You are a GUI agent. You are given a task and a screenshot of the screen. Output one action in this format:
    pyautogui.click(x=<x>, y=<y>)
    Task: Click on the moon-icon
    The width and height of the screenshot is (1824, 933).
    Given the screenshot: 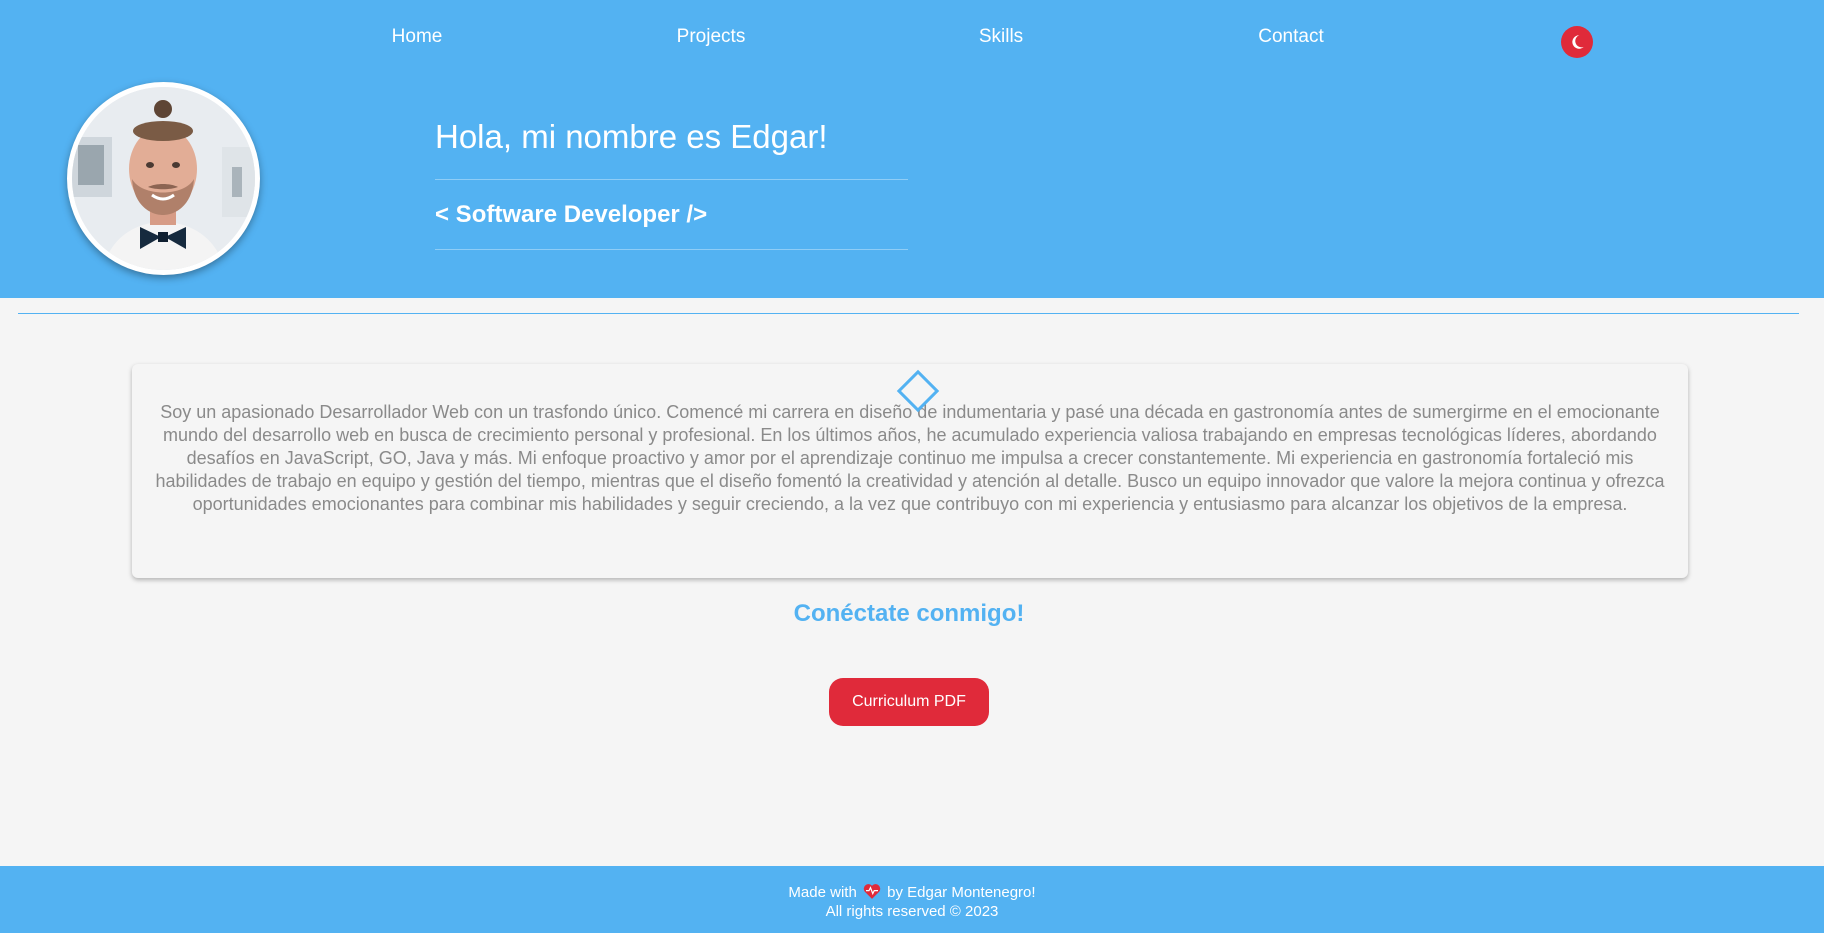 What is the action you would take?
    pyautogui.click(x=1578, y=42)
    